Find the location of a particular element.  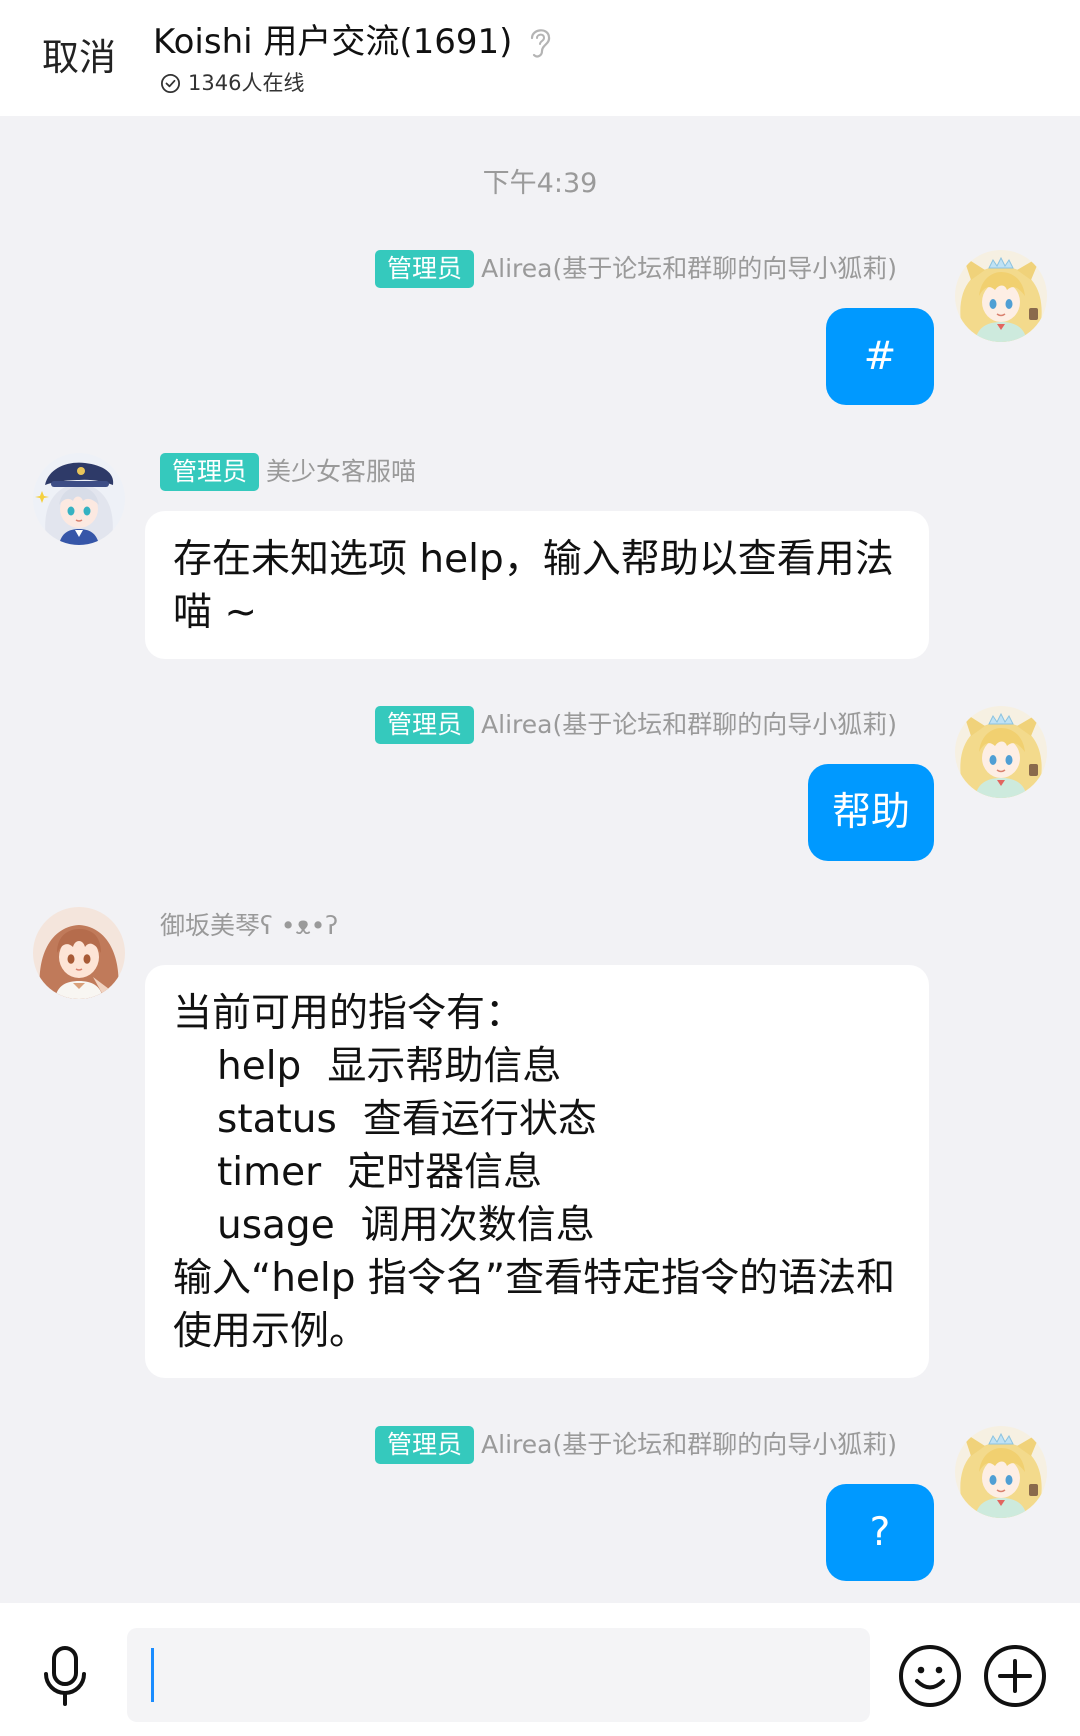

smiley-icon is located at coordinates (930, 1676).